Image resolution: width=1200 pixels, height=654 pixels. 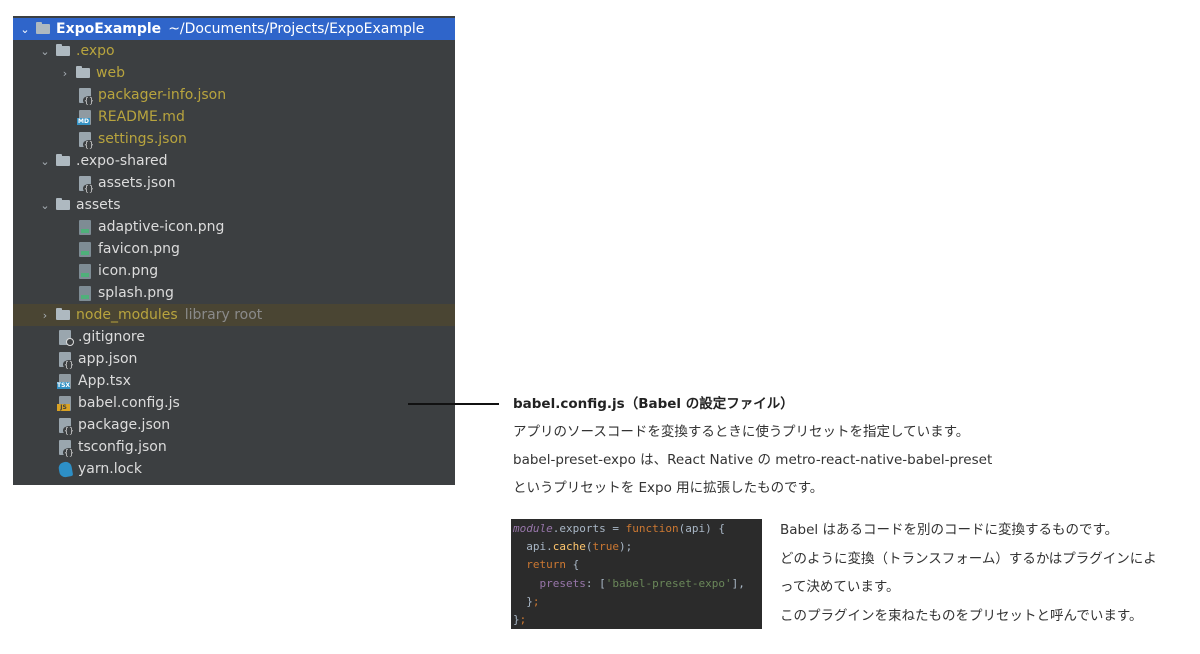 I want to click on file-label: tsconfig.json, so click(x=122, y=447).